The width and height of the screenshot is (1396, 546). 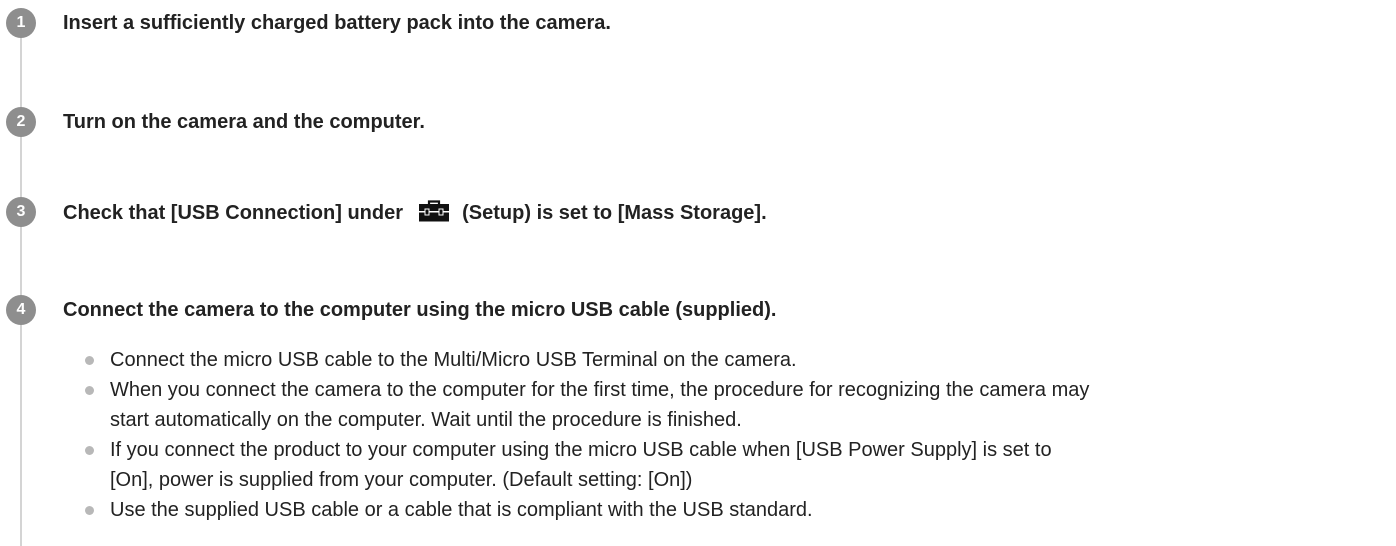 What do you see at coordinates (21, 310) in the screenshot?
I see `step-number-4: 4` at bounding box center [21, 310].